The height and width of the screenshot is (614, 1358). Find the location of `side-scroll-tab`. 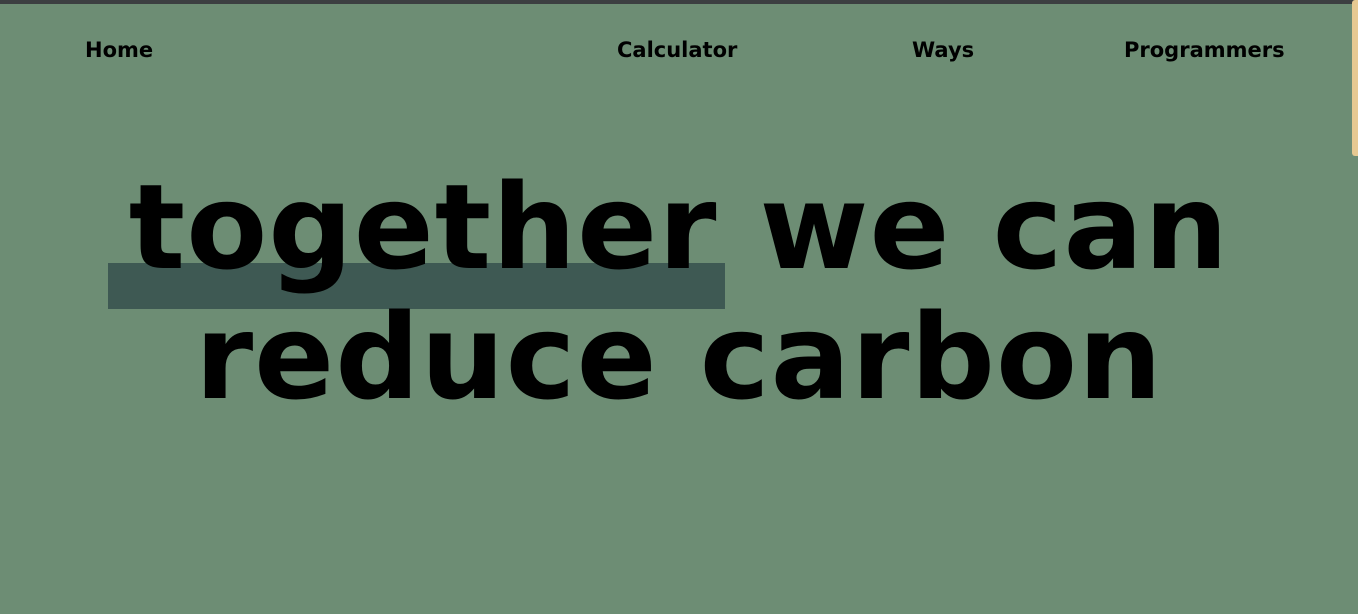

side-scroll-tab is located at coordinates (1355, 78).